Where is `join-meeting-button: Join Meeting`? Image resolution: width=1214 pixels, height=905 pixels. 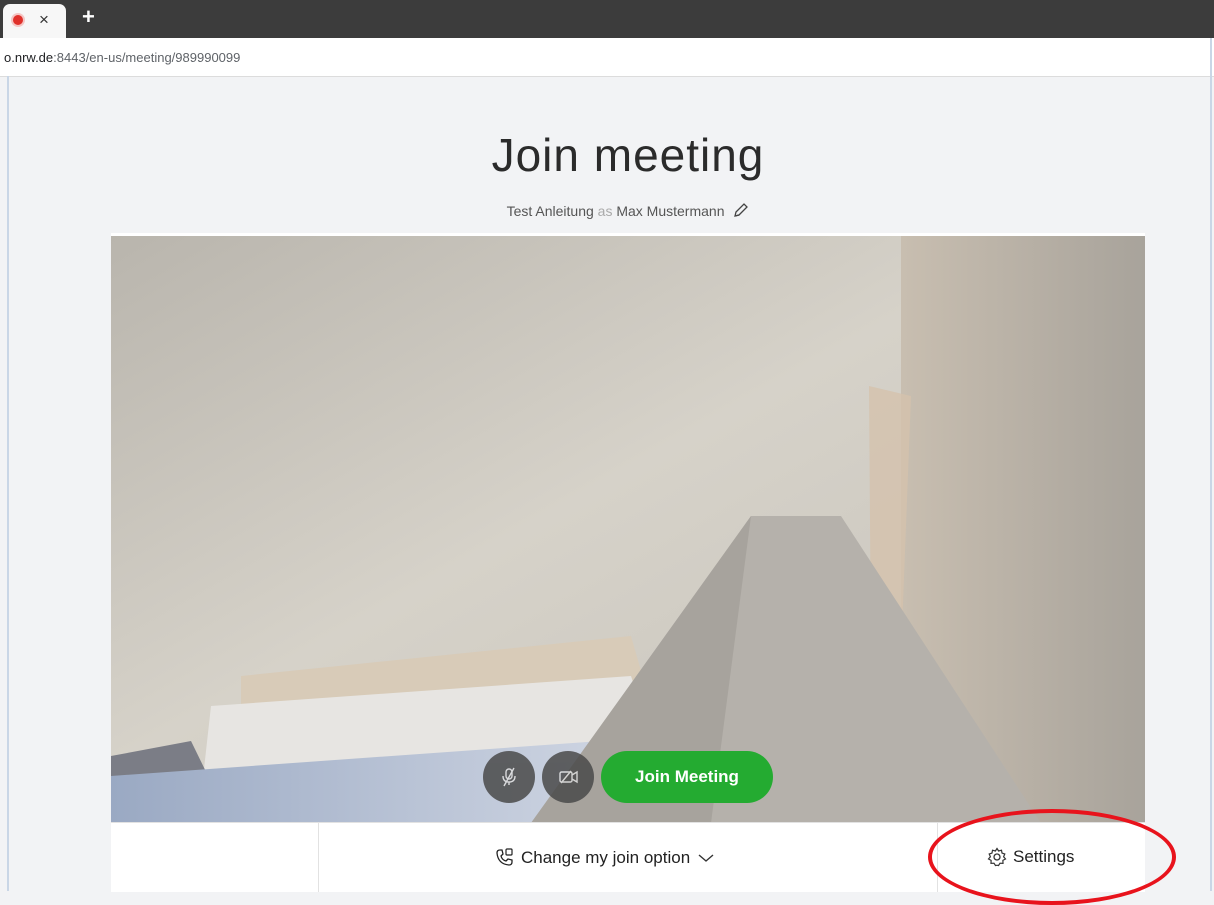
join-meeting-button: Join Meeting is located at coordinates (687, 777).